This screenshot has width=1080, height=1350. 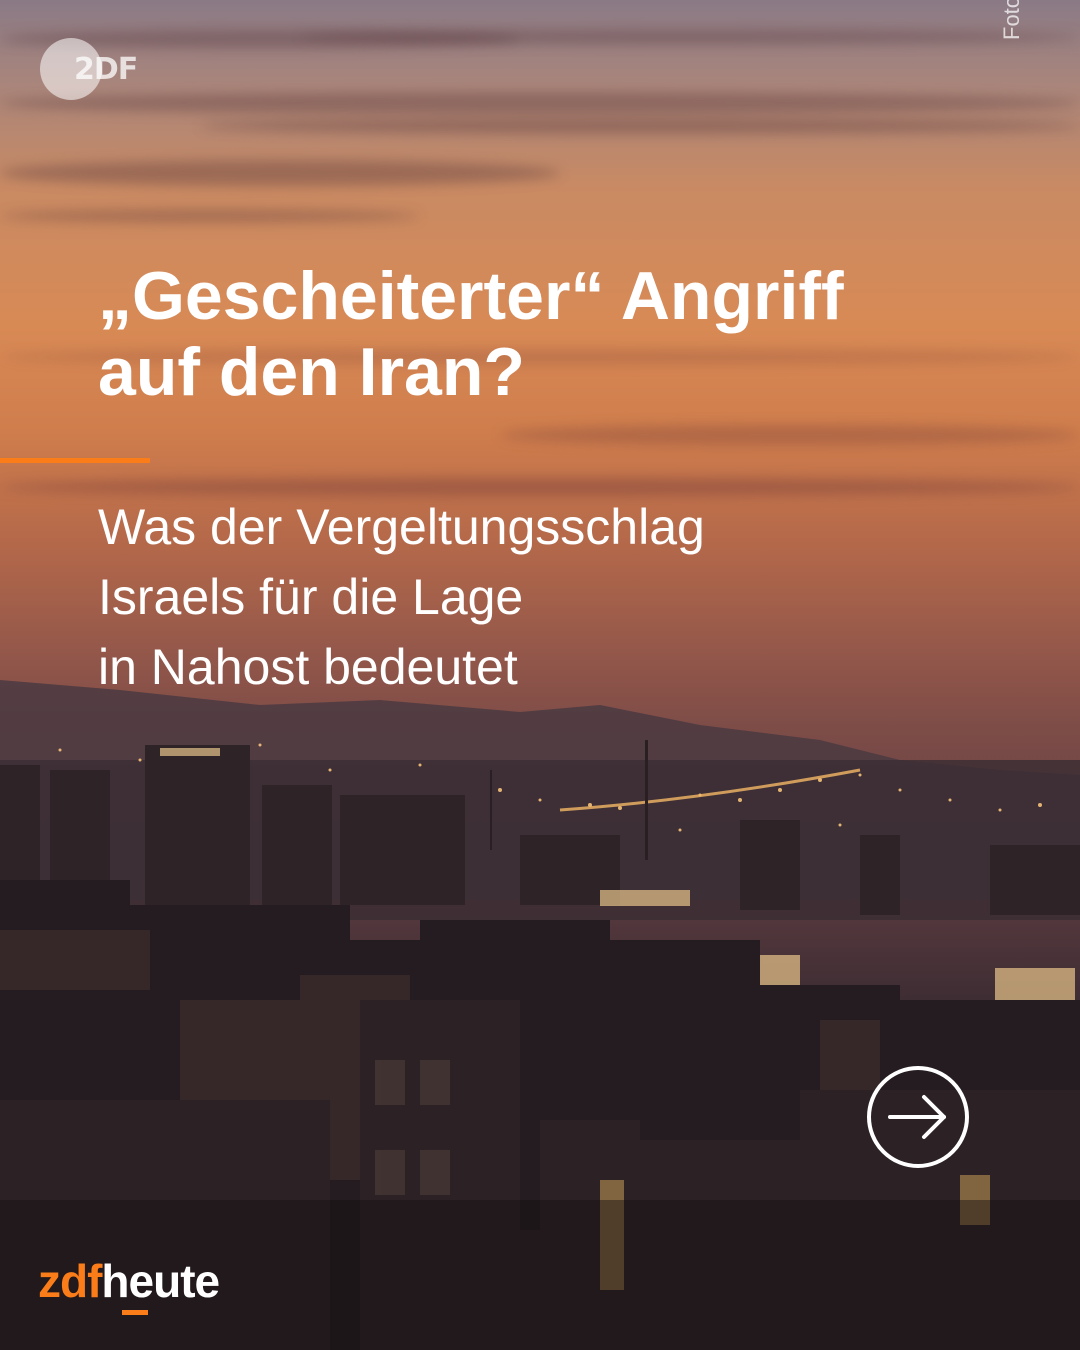 What do you see at coordinates (308, 667) in the screenshot?
I see `subline-line: in Nahost bedeutet` at bounding box center [308, 667].